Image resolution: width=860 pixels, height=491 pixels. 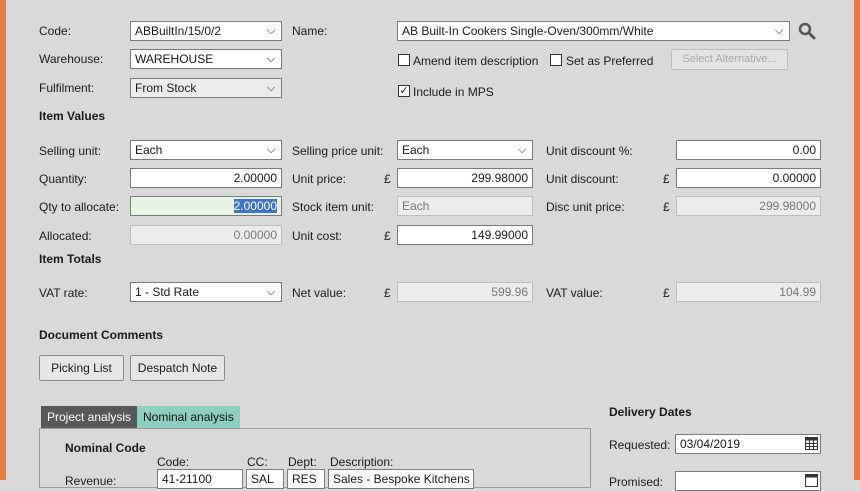 What do you see at coordinates (636, 482) in the screenshot?
I see `promised-label: Promised:` at bounding box center [636, 482].